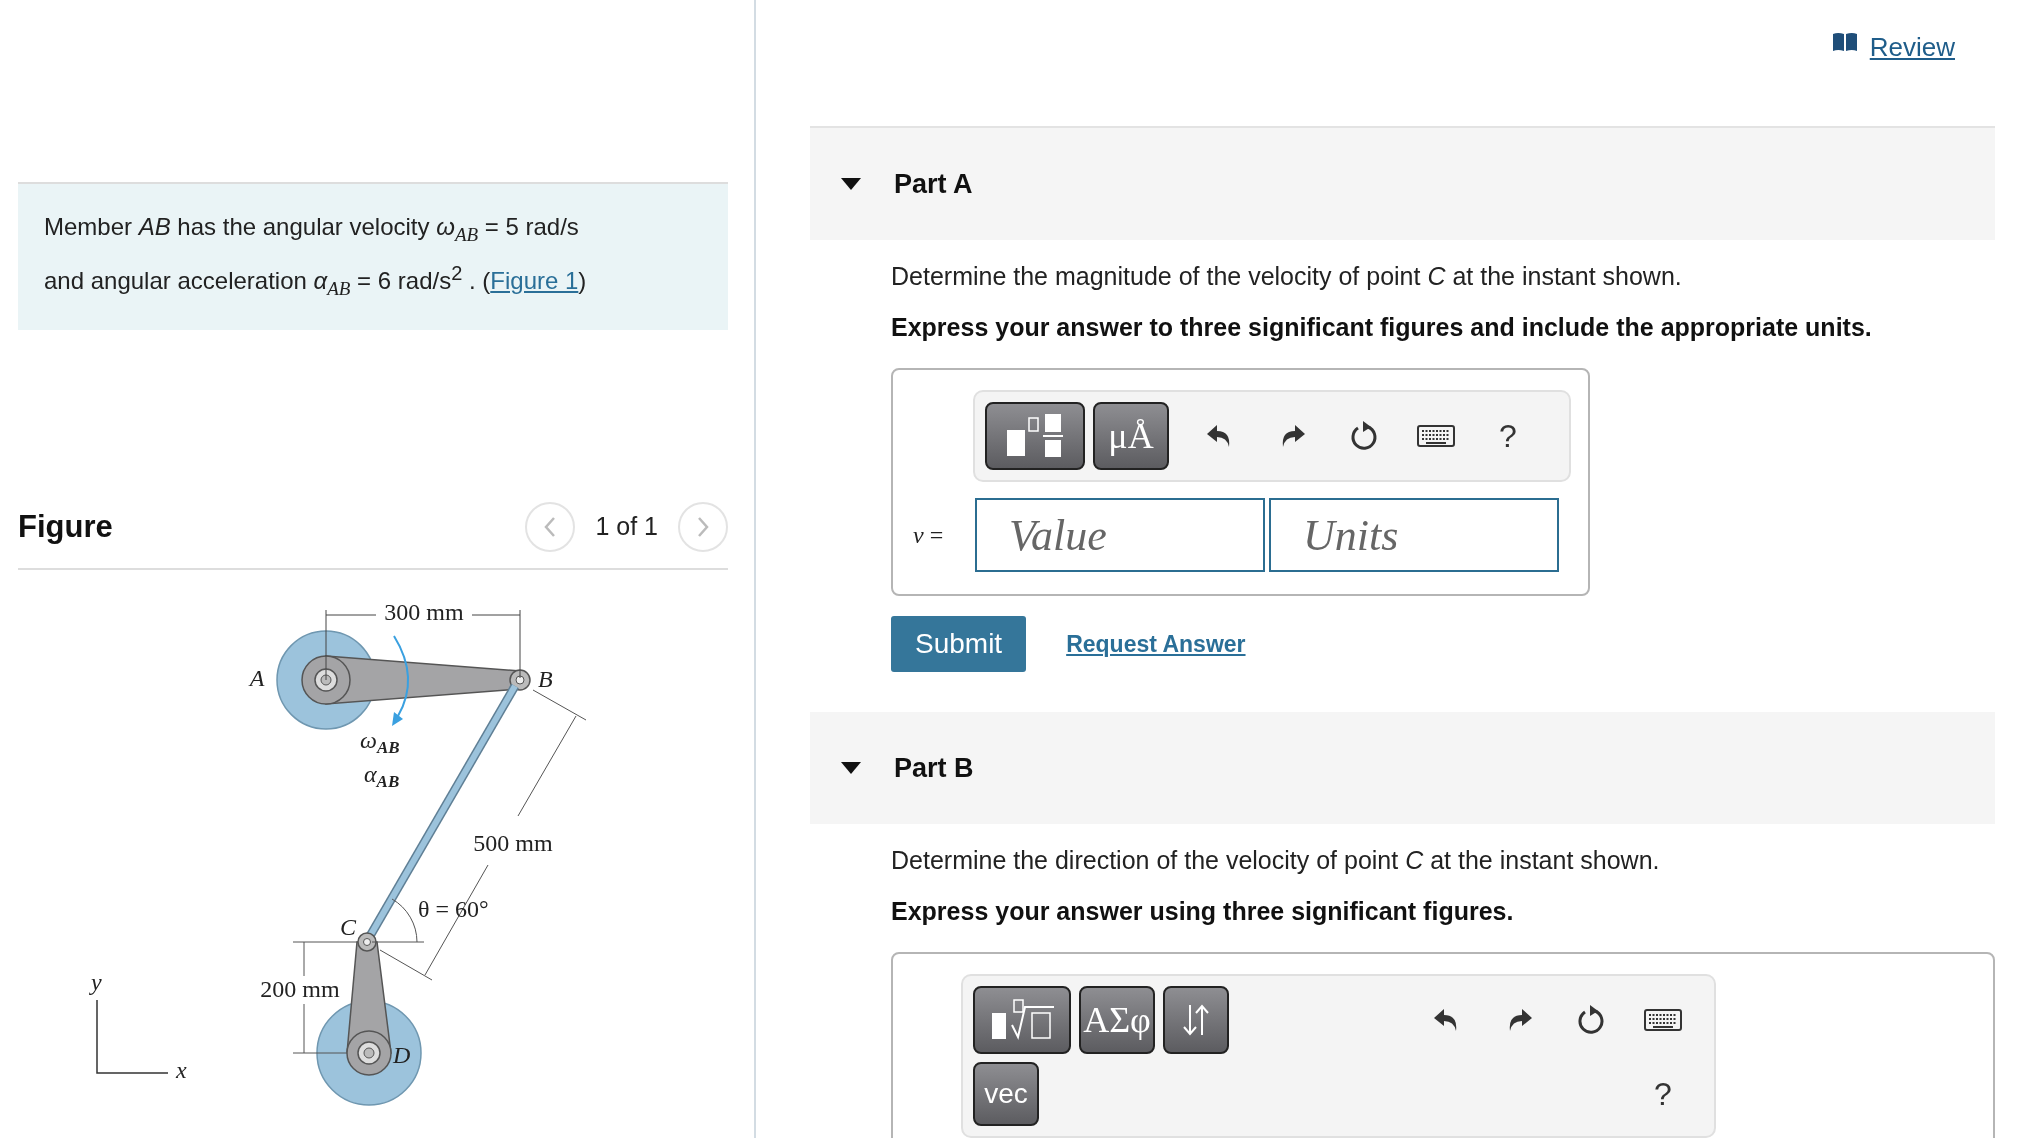 This screenshot has height=1138, width=2024. Describe the element at coordinates (181, 1069) in the screenshot. I see `figure-label: x` at that location.